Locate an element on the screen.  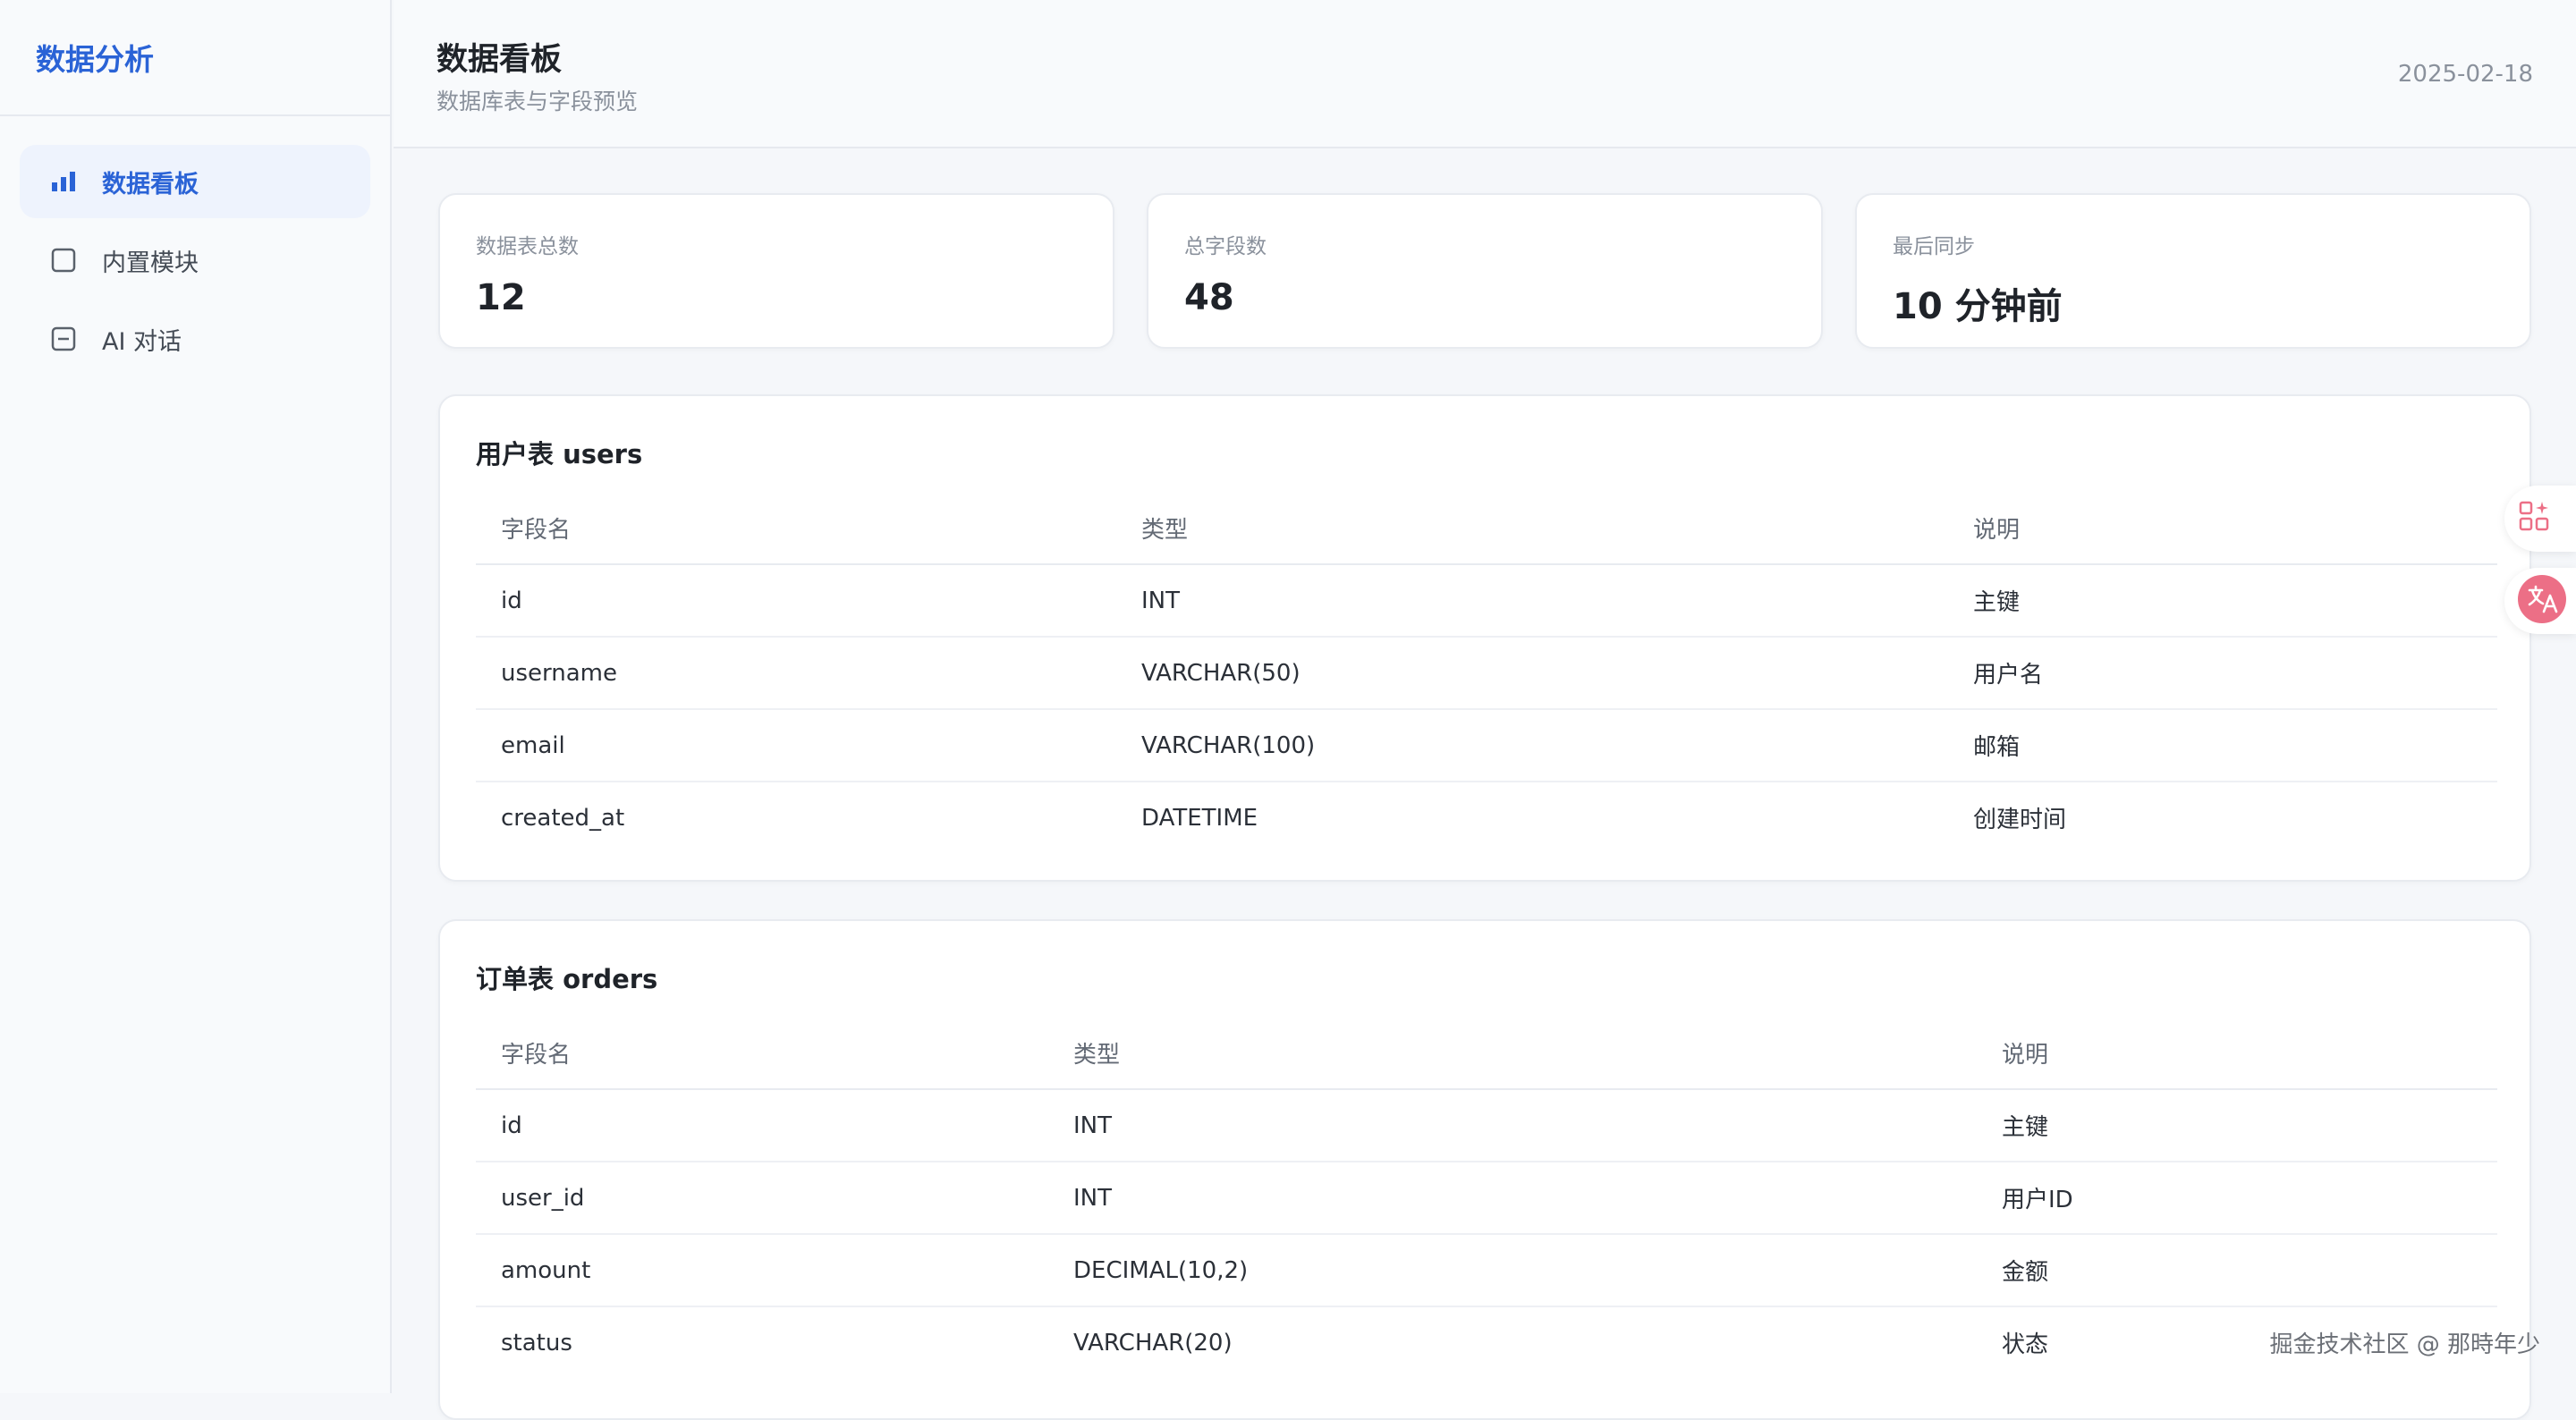
apps-add-icon is located at coordinates (2535, 518).